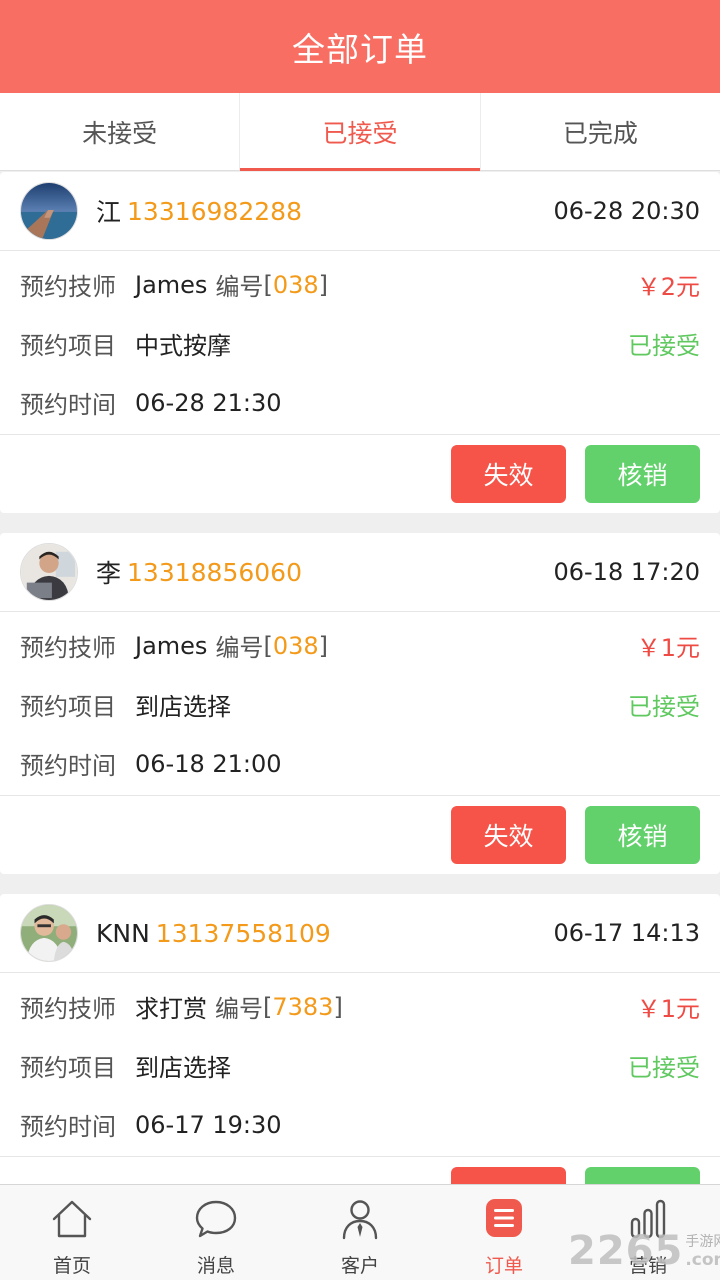  Describe the element at coordinates (183, 346) in the screenshot. I see `project-name: 中式按摩` at that location.